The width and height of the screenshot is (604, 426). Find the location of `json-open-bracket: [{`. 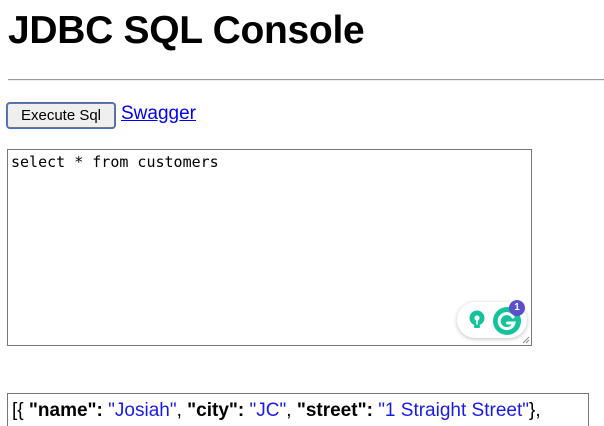

json-open-bracket: [{ is located at coordinates (18, 410).